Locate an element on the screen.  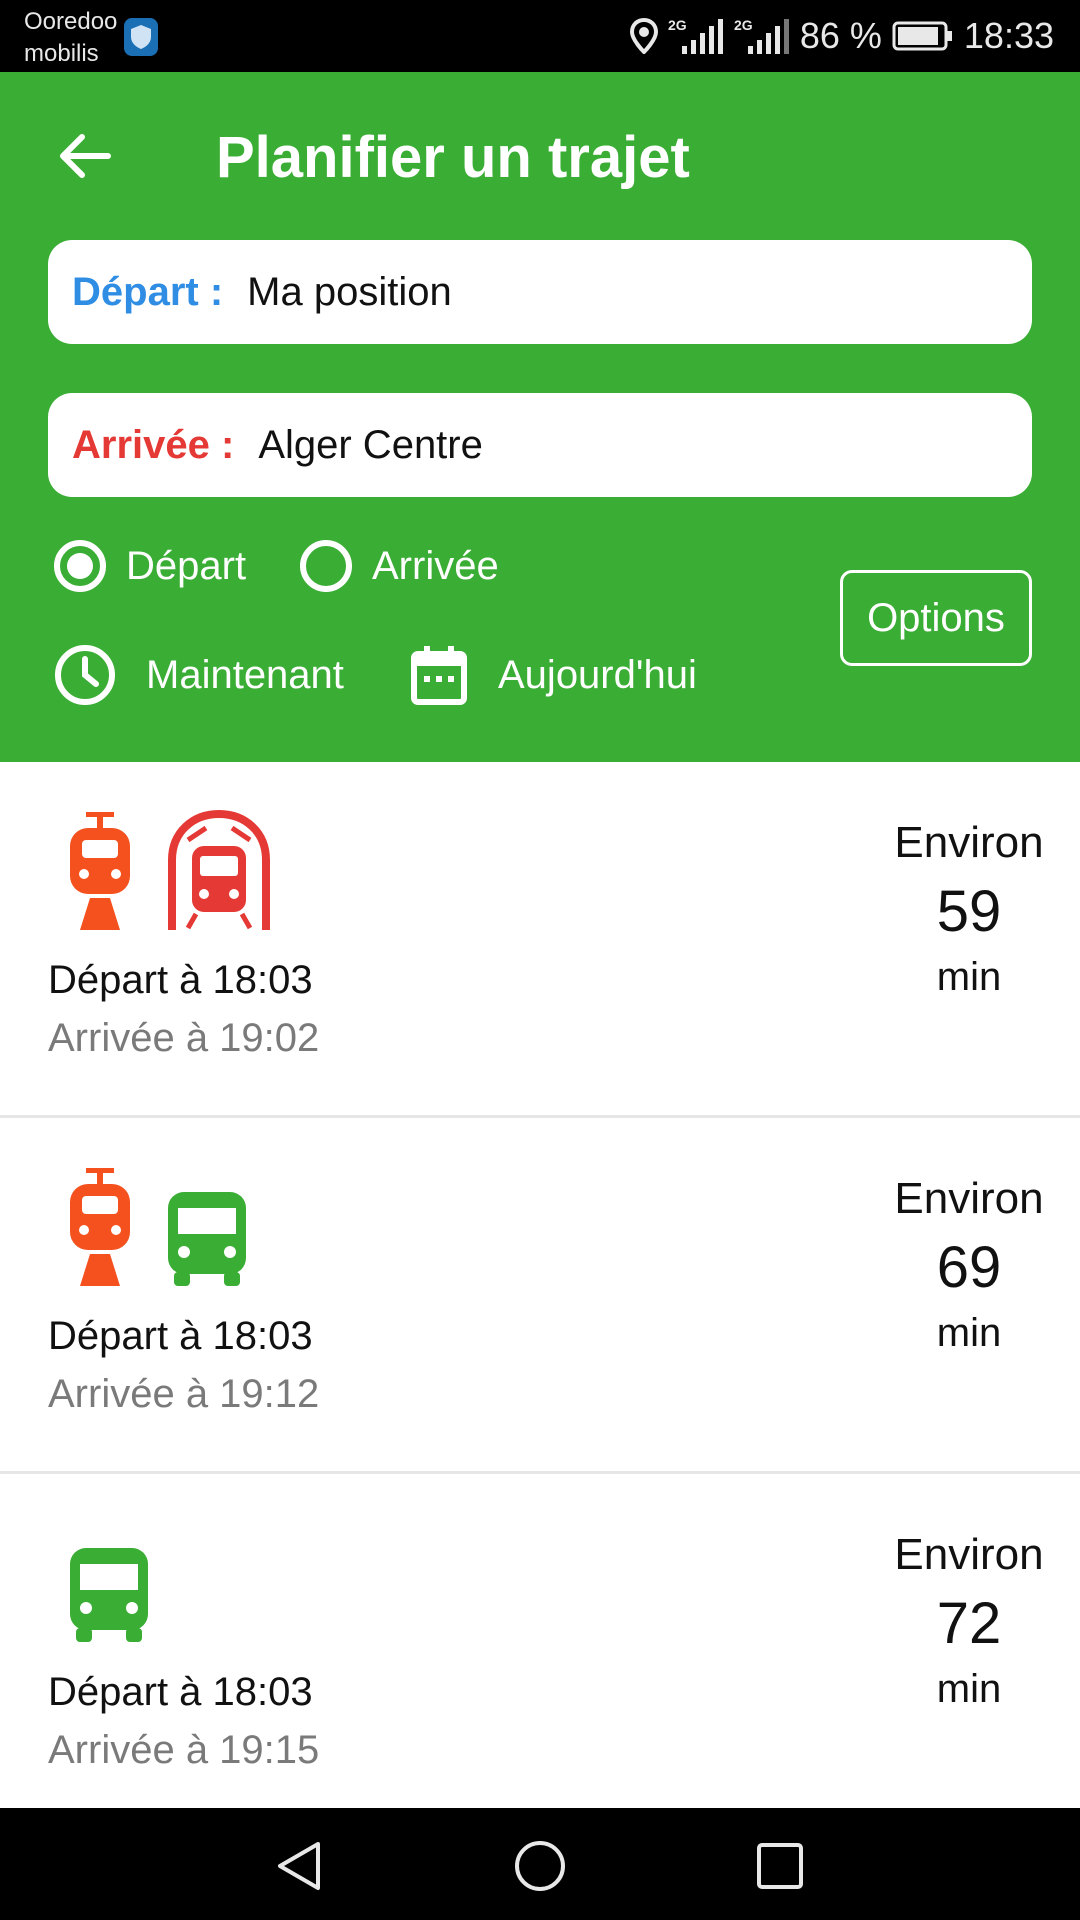
radio-arrivee: Arrivée is located at coordinates (399, 566).